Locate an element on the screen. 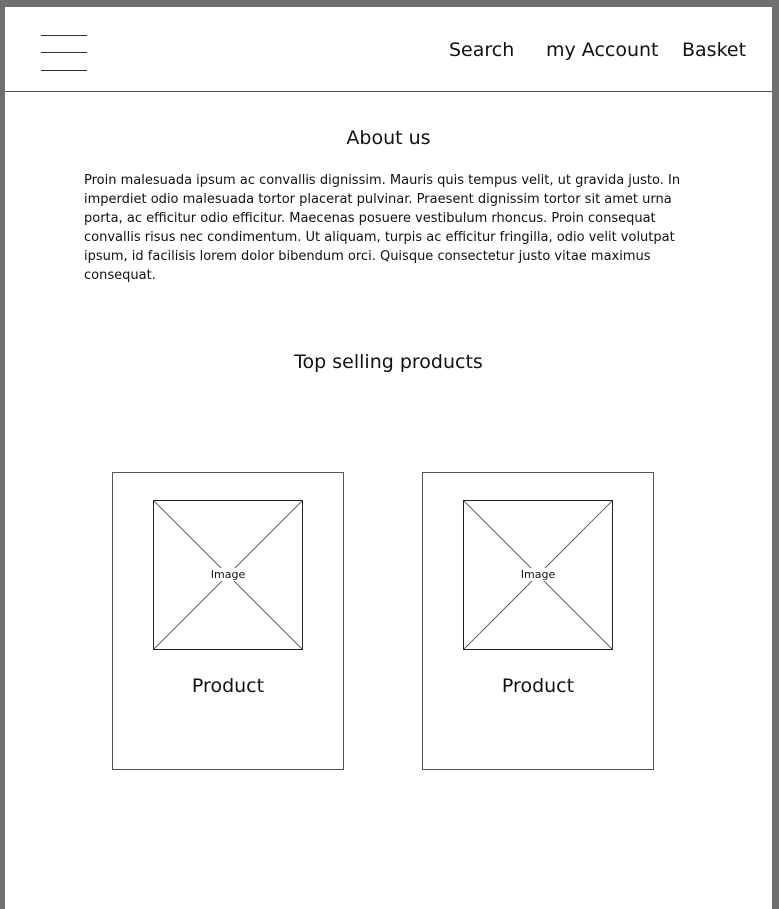 This screenshot has height=909, width=779. header: Search my Account Basket is located at coordinates (388, 49).